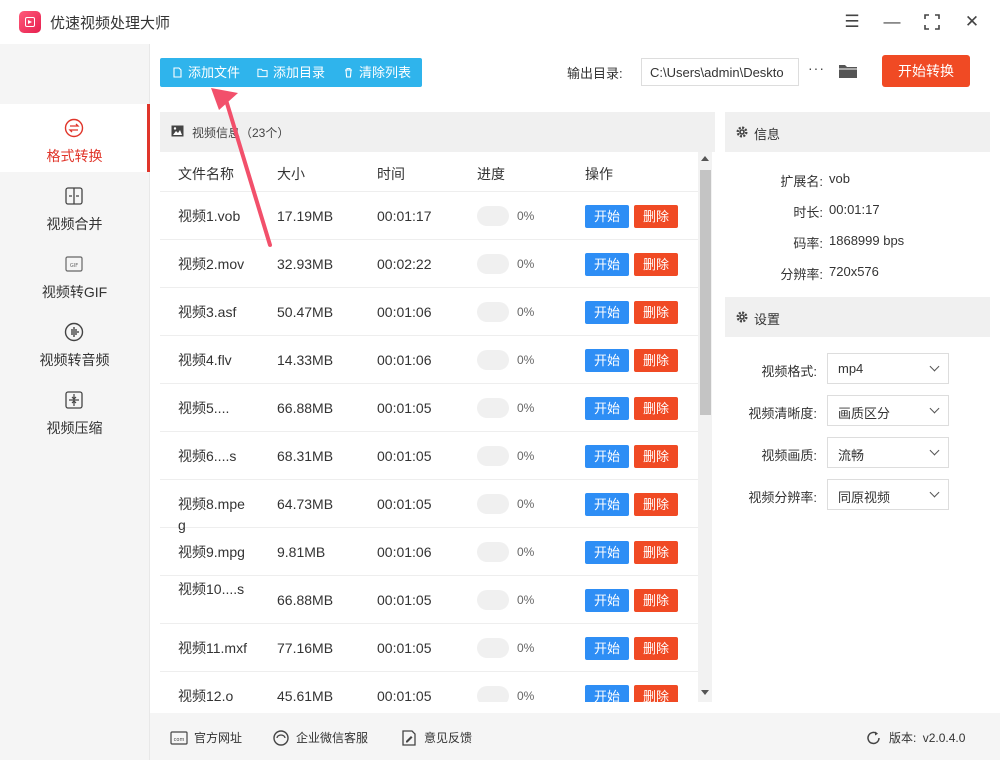  I want to click on title-bar: 优速视频处理大师 ☰ — ✕, so click(500, 22).